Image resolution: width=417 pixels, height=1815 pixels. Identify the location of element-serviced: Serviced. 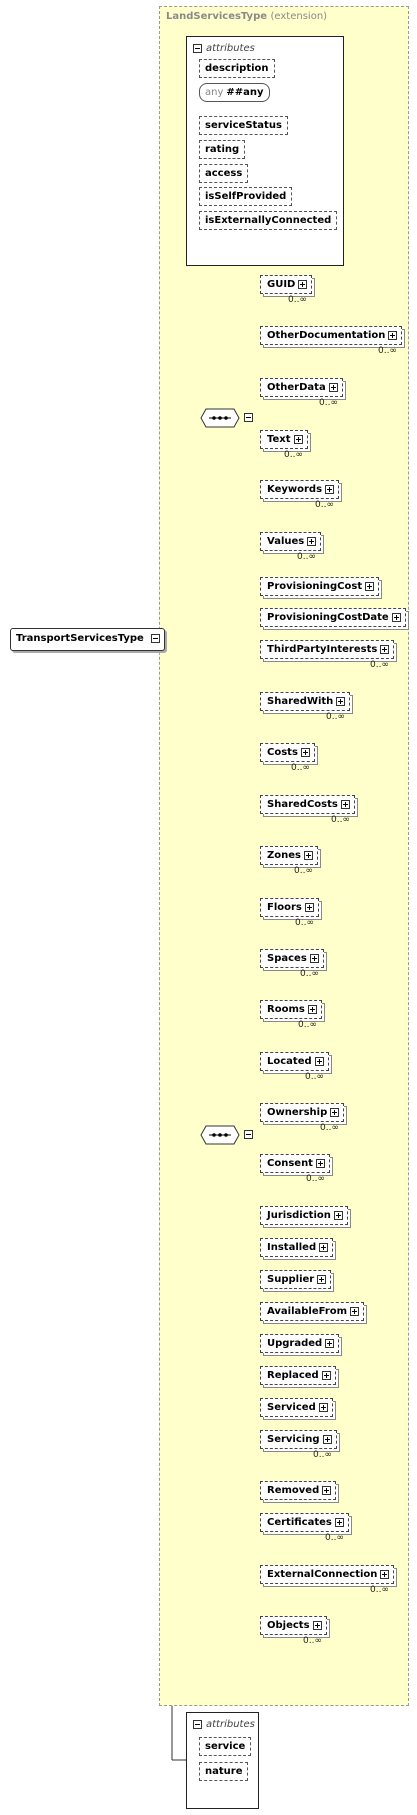
(296, 1407).